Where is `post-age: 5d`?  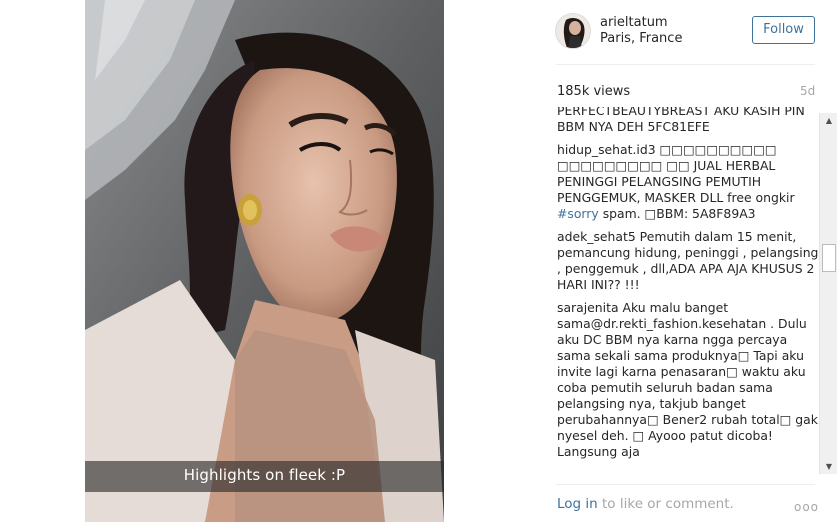 post-age: 5d is located at coordinates (807, 91).